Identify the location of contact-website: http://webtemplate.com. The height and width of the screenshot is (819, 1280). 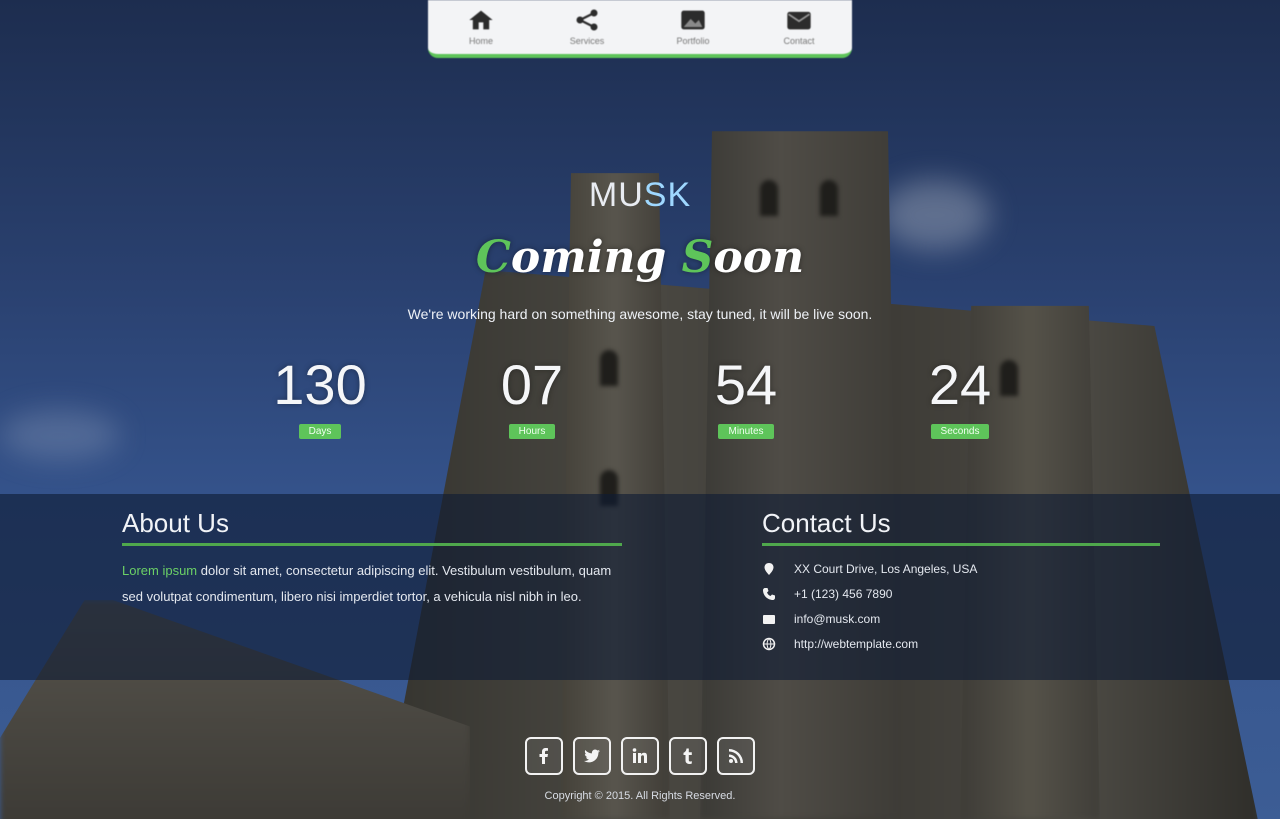
(856, 644).